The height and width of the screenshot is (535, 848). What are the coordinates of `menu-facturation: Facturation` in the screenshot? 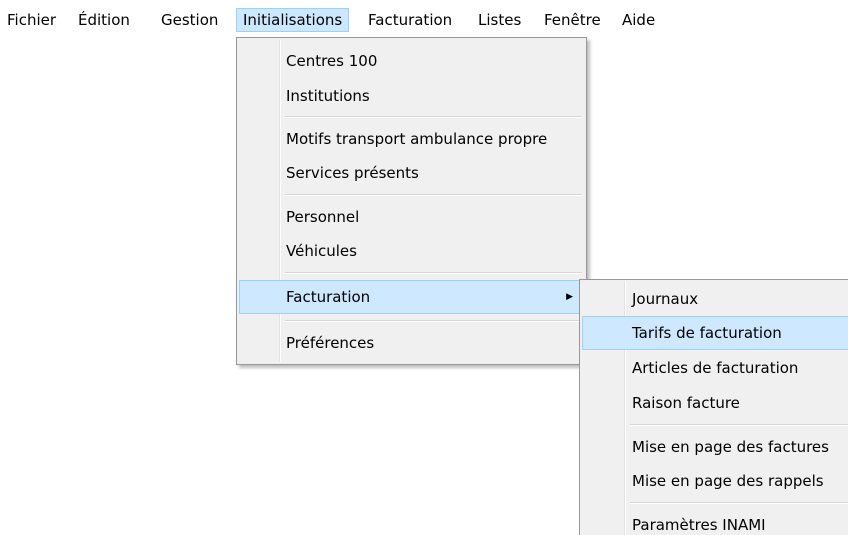 It's located at (410, 20).